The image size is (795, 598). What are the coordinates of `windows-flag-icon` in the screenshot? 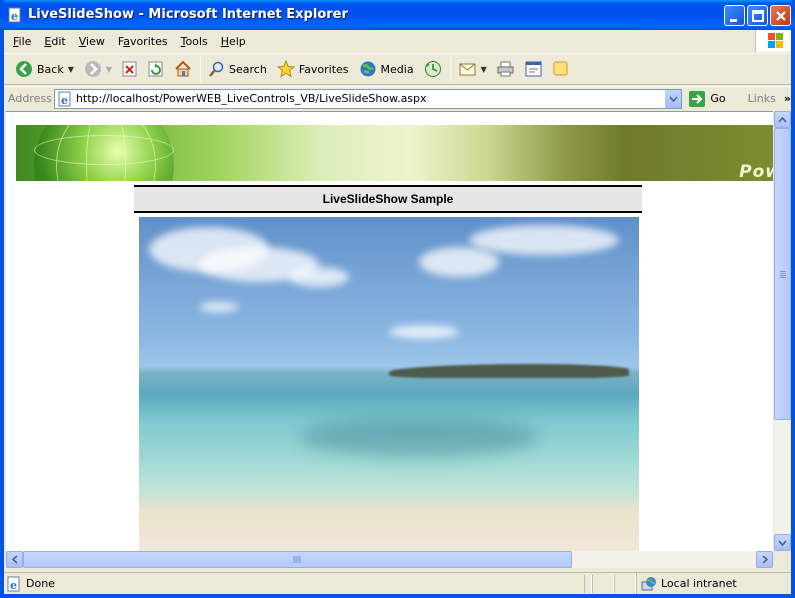 It's located at (775, 40).